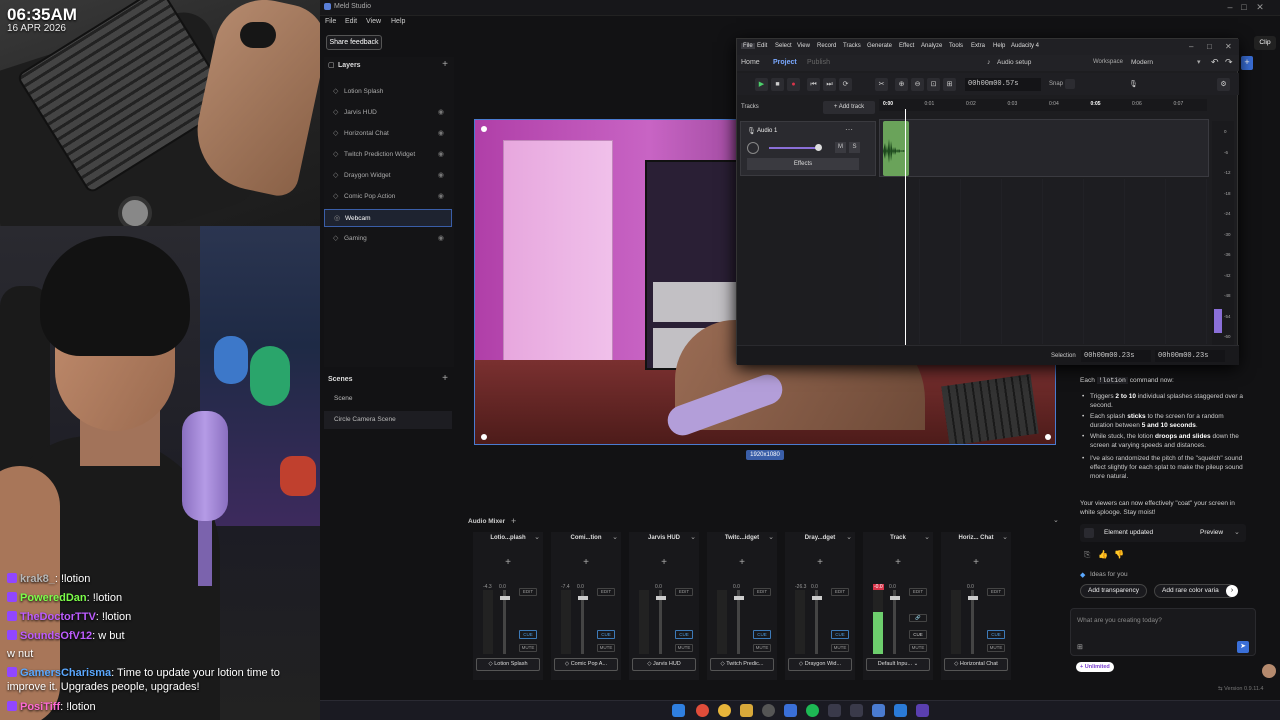 The image size is (1280, 720). Describe the element at coordinates (803, 164) in the screenshot. I see `effects-button: Effects` at that location.